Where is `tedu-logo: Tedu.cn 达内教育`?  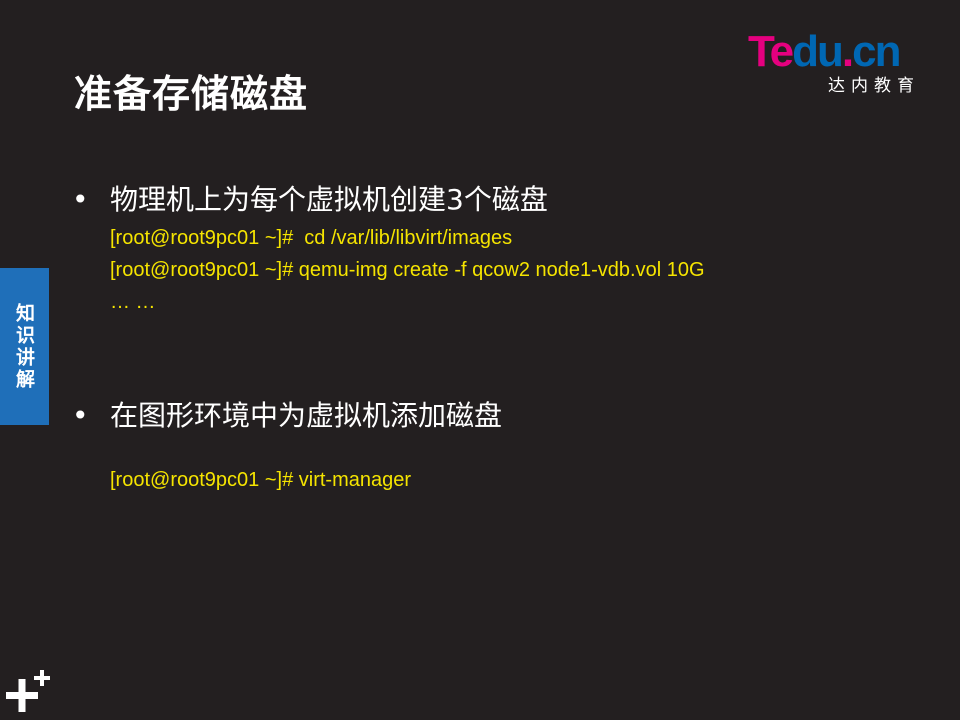
tedu-logo: Tedu.cn 达内教育 is located at coordinates (841, 64).